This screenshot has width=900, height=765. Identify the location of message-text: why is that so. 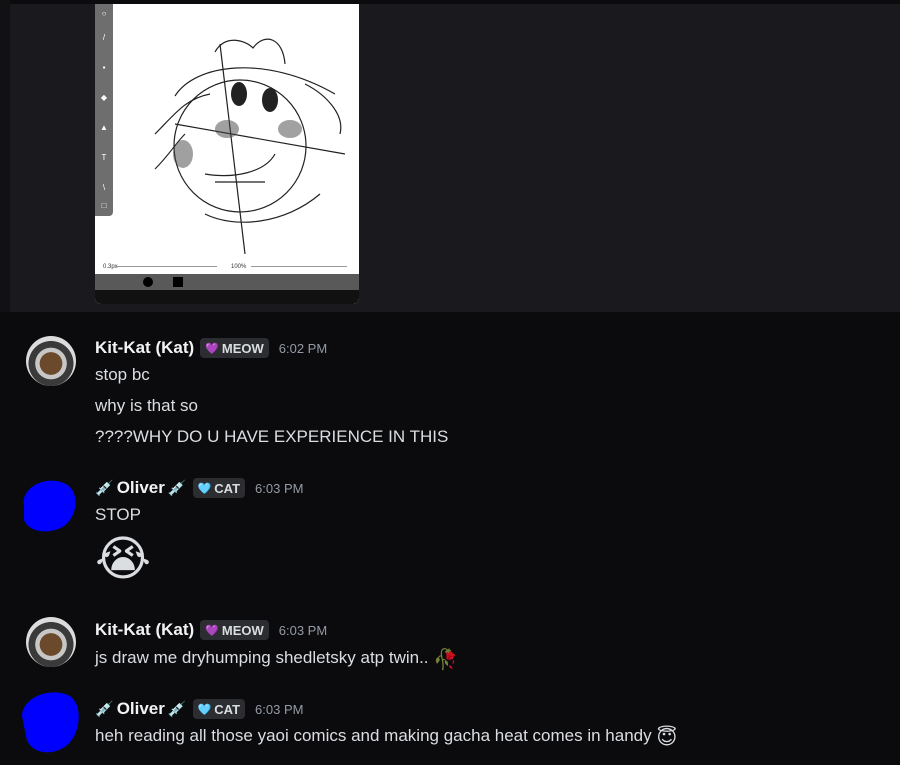
(146, 405).